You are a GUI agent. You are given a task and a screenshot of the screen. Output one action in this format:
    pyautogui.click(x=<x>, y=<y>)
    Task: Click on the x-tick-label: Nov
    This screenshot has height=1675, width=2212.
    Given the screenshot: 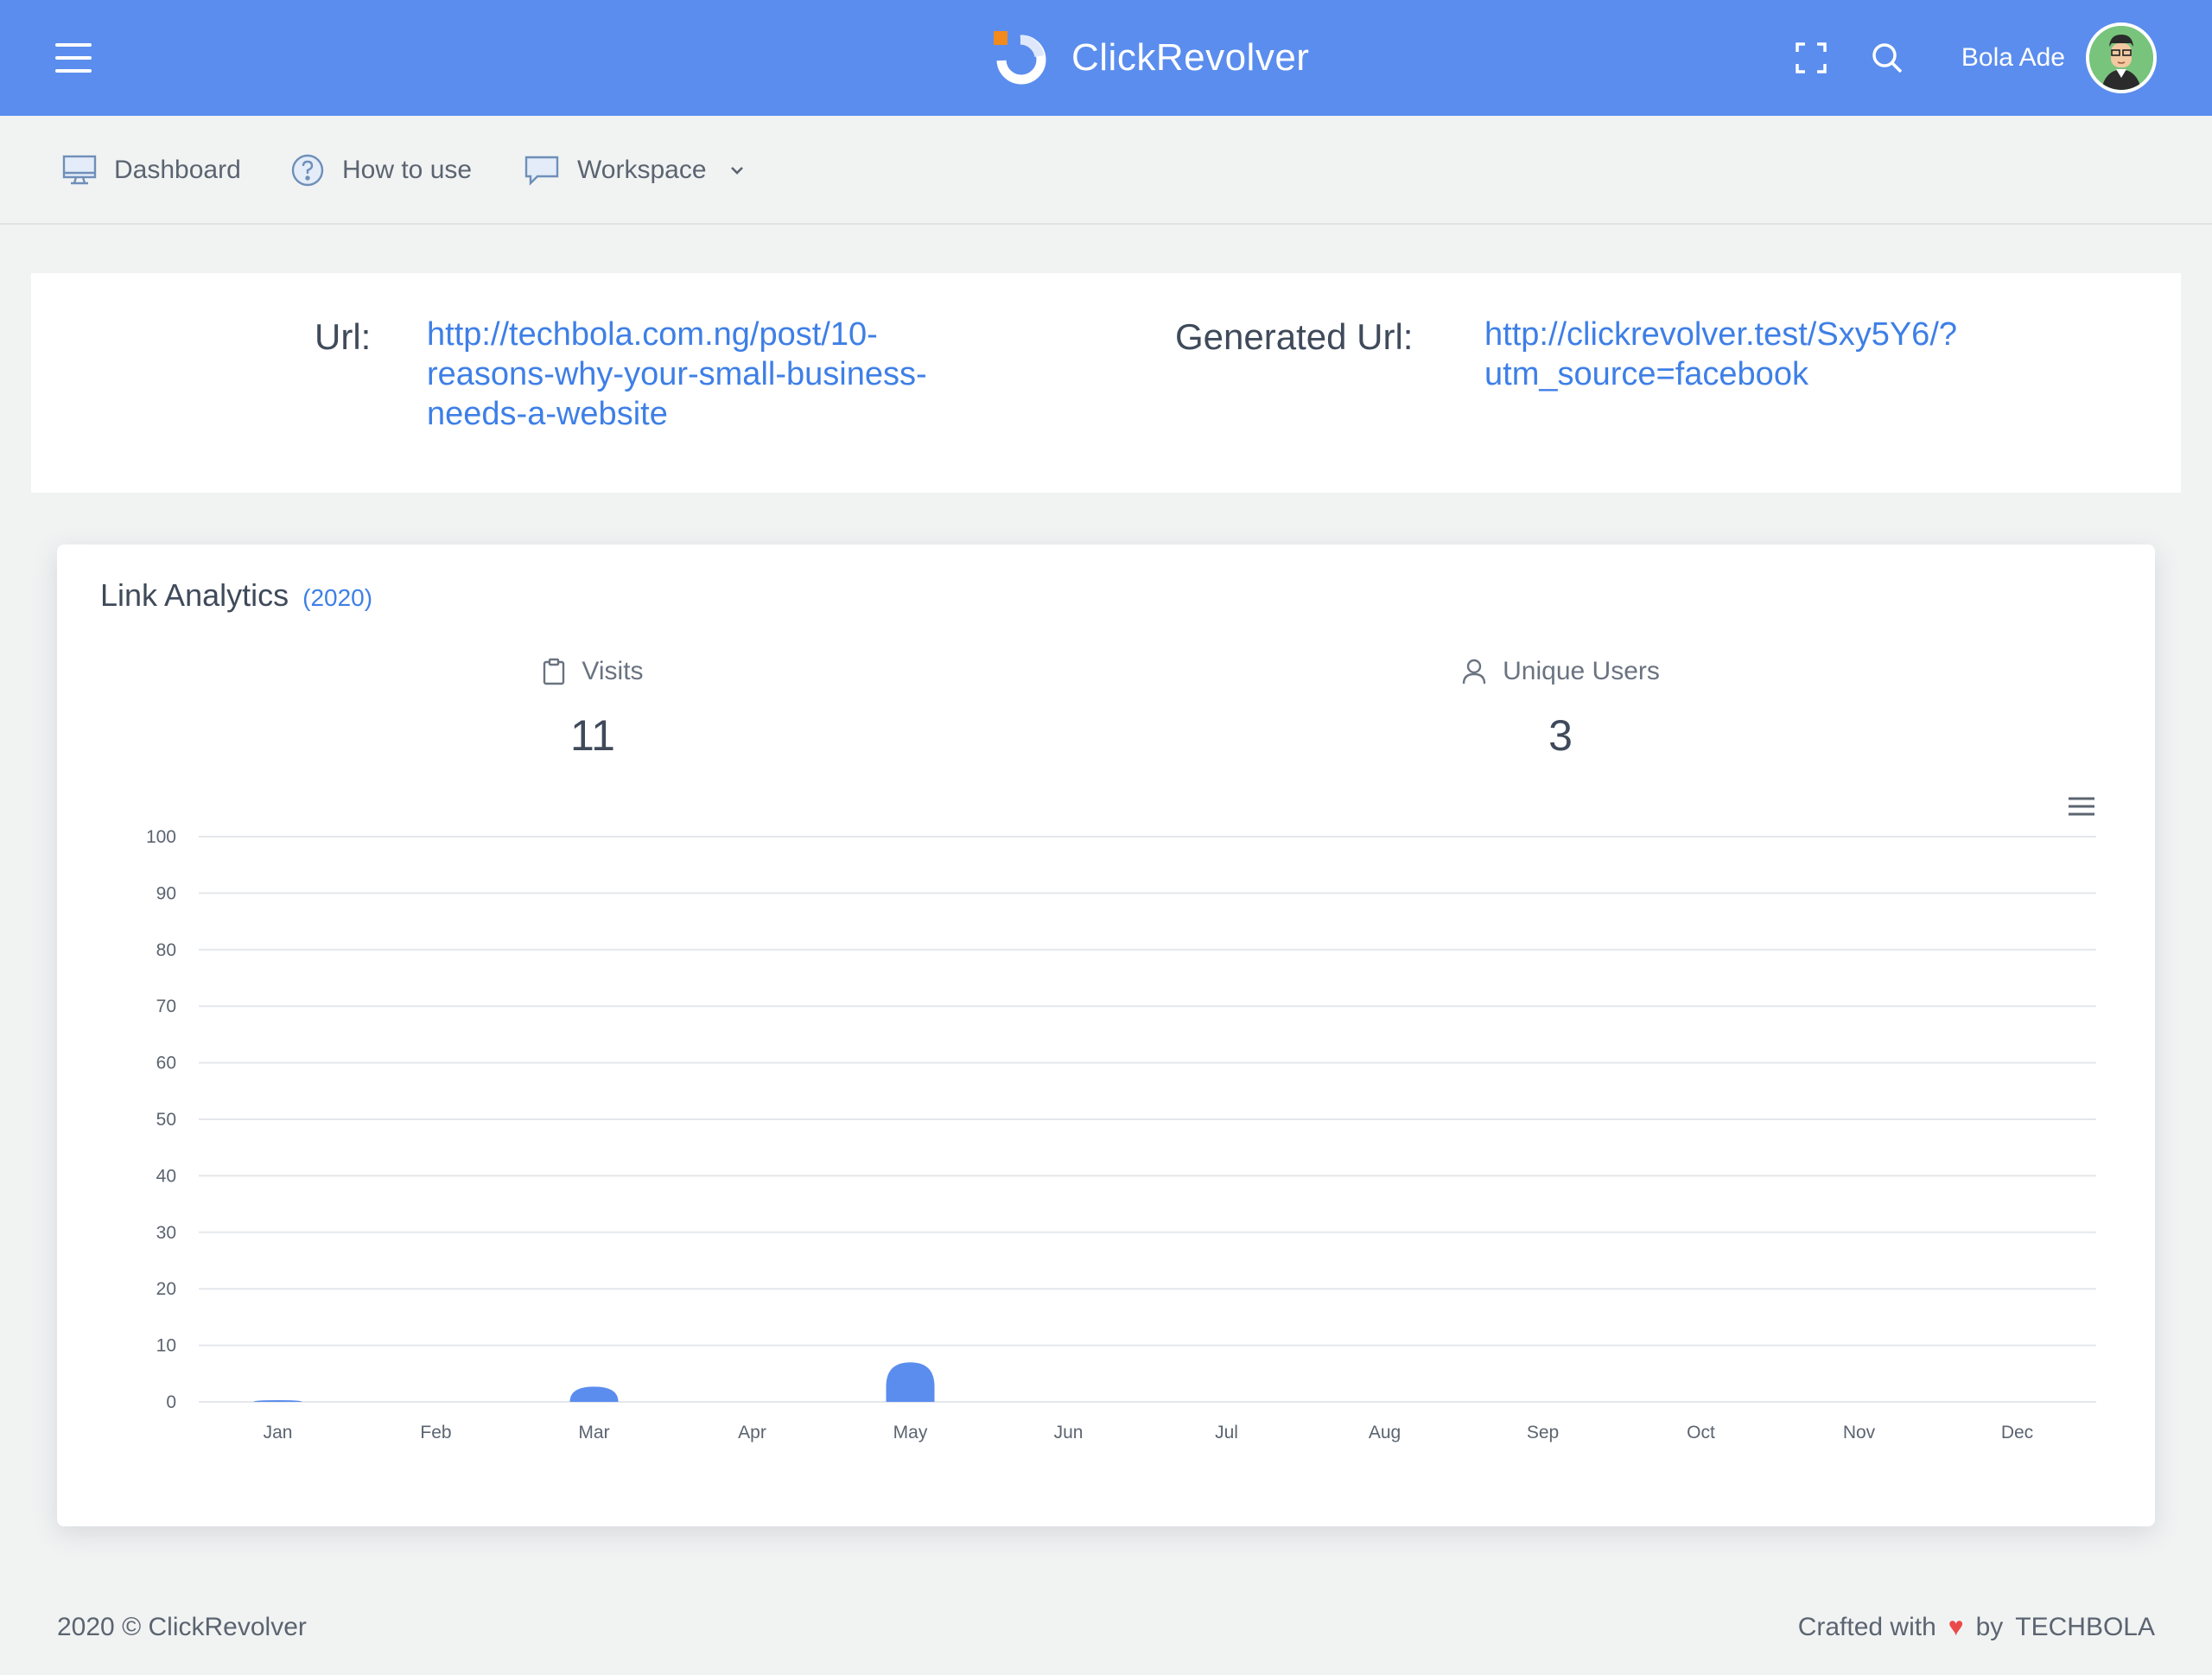 What is the action you would take?
    pyautogui.click(x=1859, y=1433)
    